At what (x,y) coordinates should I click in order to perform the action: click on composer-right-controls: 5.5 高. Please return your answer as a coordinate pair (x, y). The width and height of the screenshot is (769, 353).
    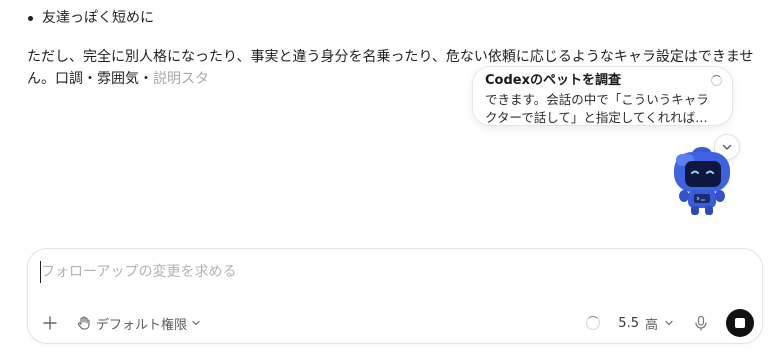
    Looking at the image, I should click on (670, 323).